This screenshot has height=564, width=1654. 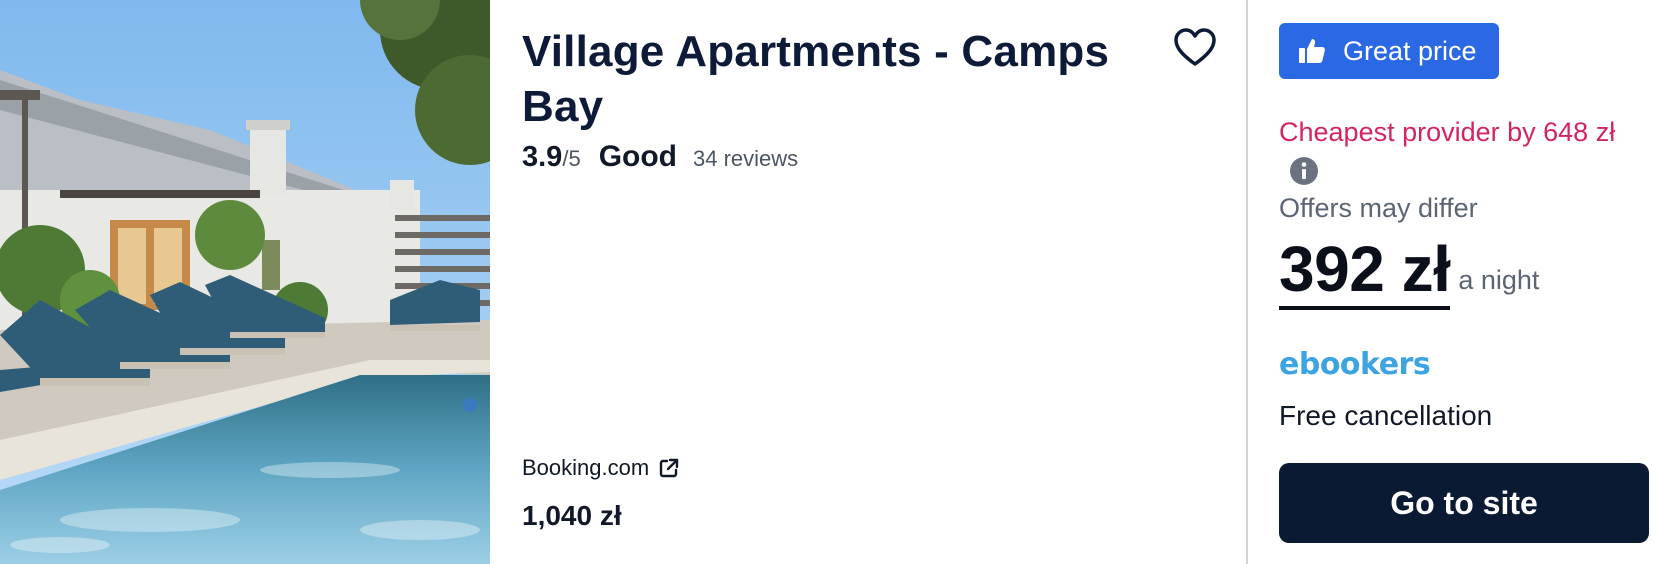 What do you see at coordinates (669, 468) in the screenshot?
I see `external-link-icon` at bounding box center [669, 468].